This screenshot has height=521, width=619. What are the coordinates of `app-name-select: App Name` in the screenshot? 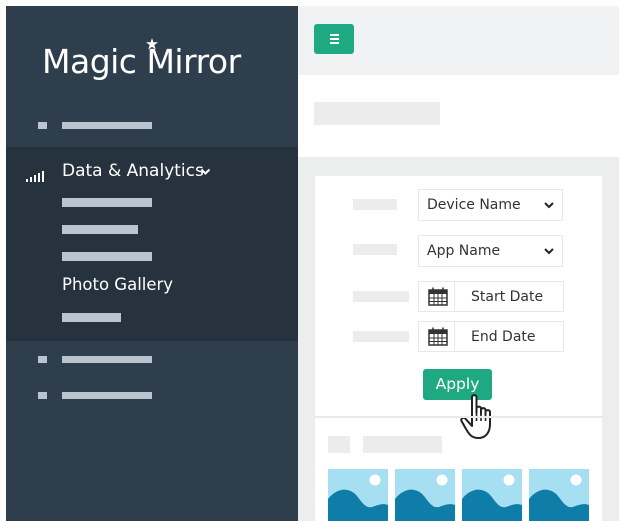 It's located at (490, 251).